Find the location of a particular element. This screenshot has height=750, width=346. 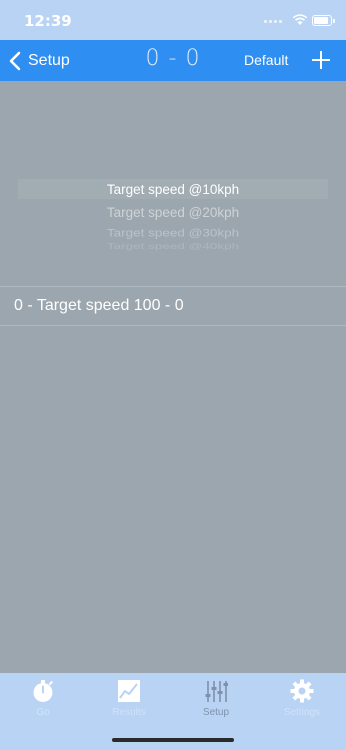

navigation-bar: Setup 0 - 0 Default is located at coordinates (173, 60).